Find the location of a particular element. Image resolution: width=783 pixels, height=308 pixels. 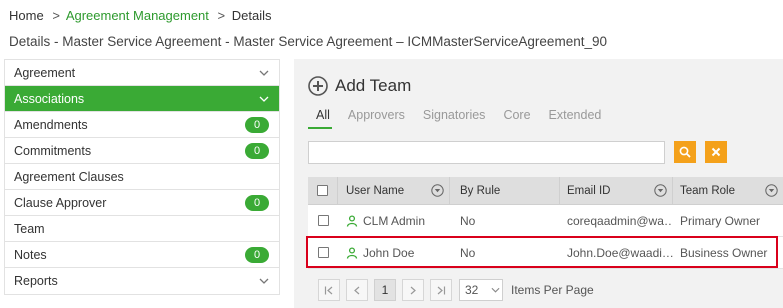

column-header-team-role: Team Role is located at coordinates (728, 191).